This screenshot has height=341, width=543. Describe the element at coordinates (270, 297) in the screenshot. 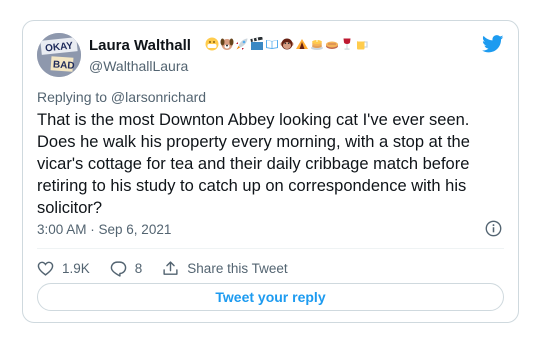

I see `tweet-your-reply-button: Tweet your reply` at that location.